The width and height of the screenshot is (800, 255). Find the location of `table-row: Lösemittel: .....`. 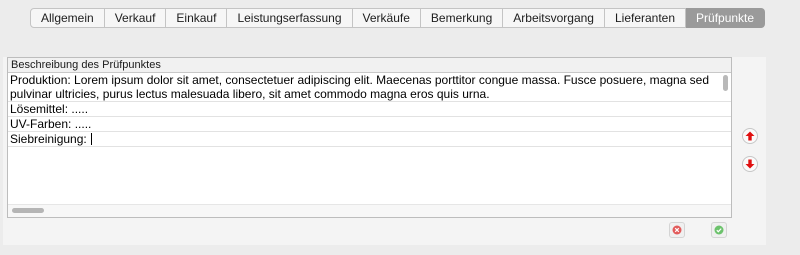

table-row: Lösemittel: ..... is located at coordinates (369, 109).